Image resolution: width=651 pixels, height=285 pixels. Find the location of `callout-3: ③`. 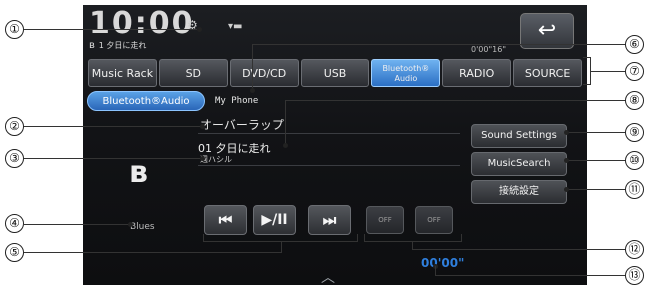

callout-3: ③ is located at coordinates (14, 158).